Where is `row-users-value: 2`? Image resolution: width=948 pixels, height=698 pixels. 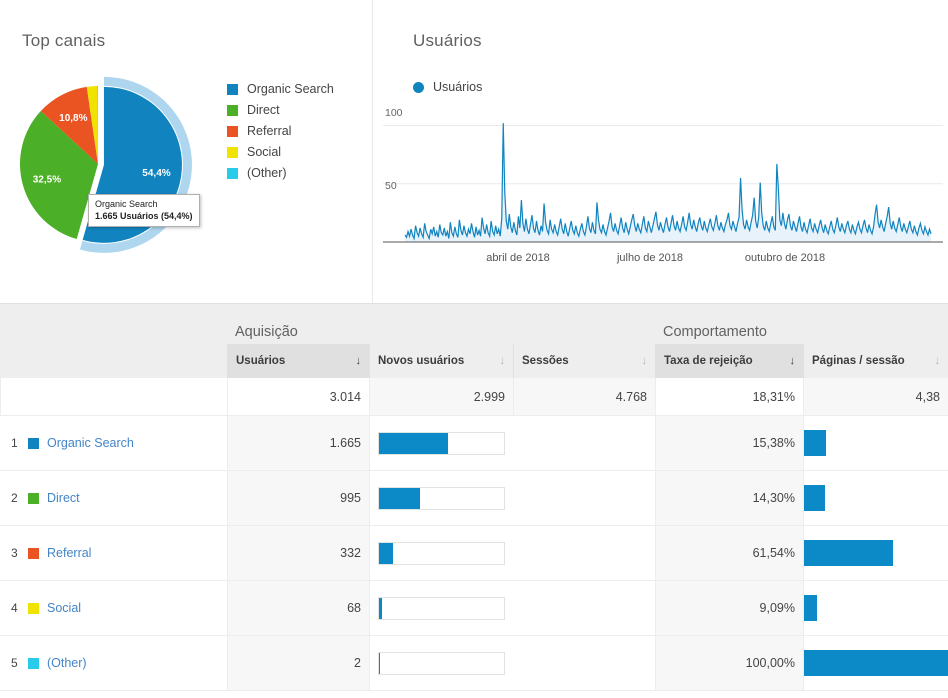 row-users-value: 2 is located at coordinates (298, 663).